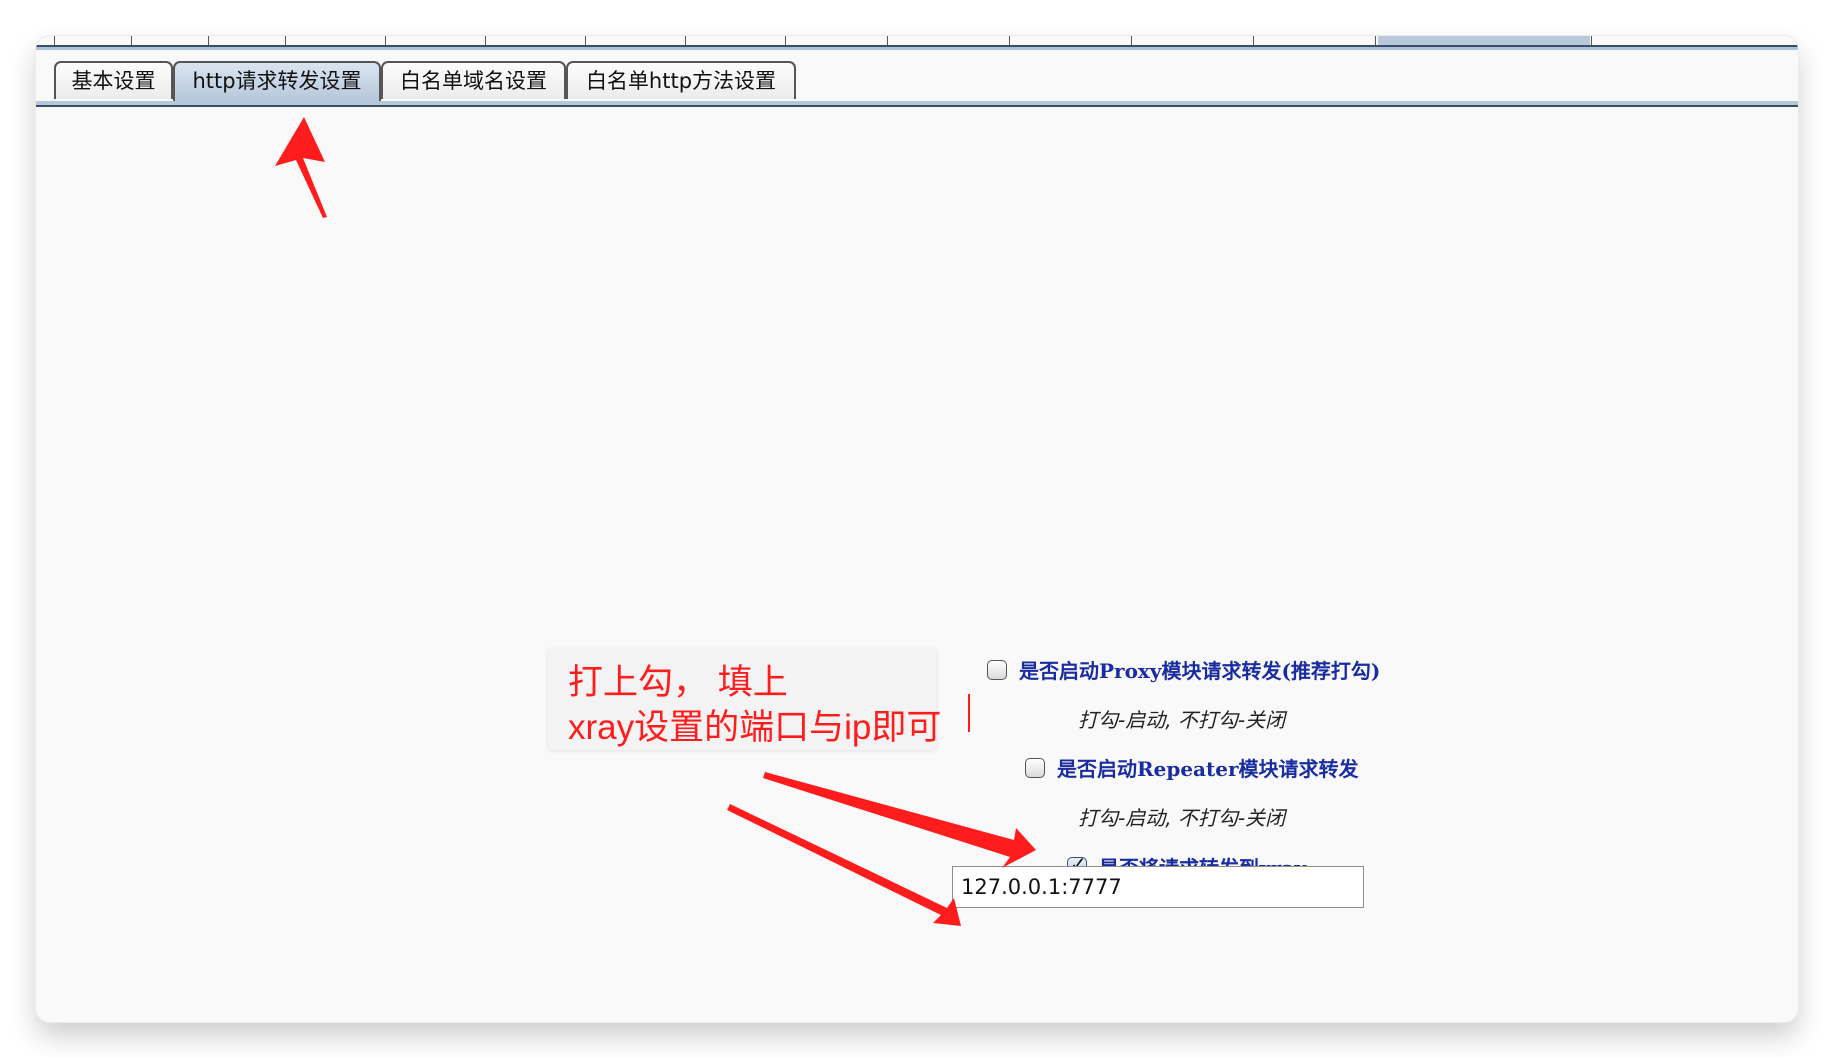  What do you see at coordinates (917, 48) in the screenshot?
I see `top-tab-border-highlight` at bounding box center [917, 48].